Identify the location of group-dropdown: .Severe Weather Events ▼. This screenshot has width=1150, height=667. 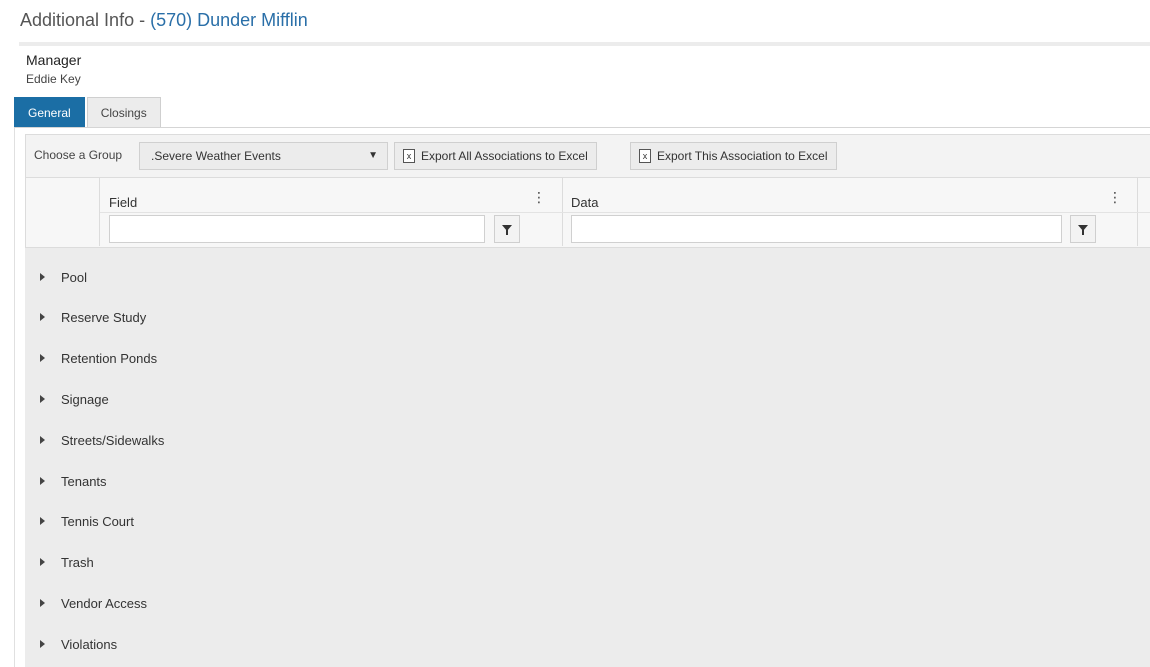
(263, 156).